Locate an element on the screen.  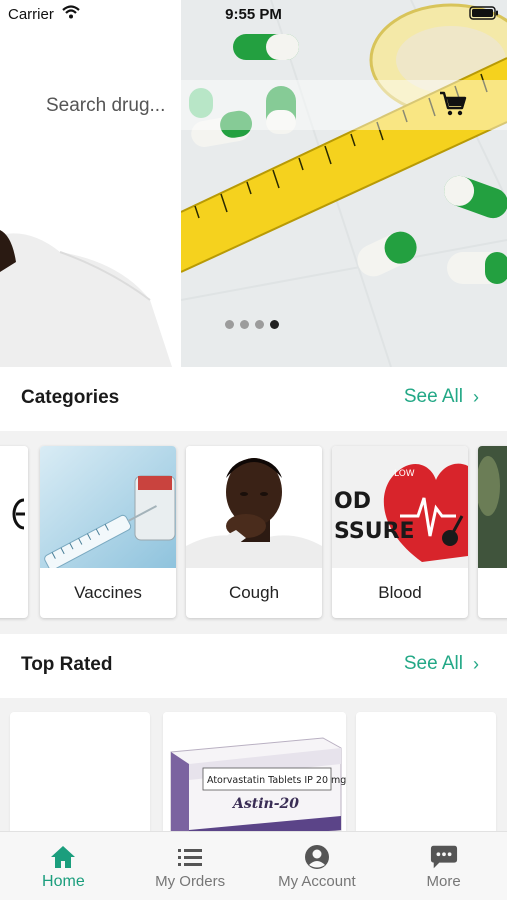
status-bar: Carrier 9:55 PM is located at coordinates (253, 14).